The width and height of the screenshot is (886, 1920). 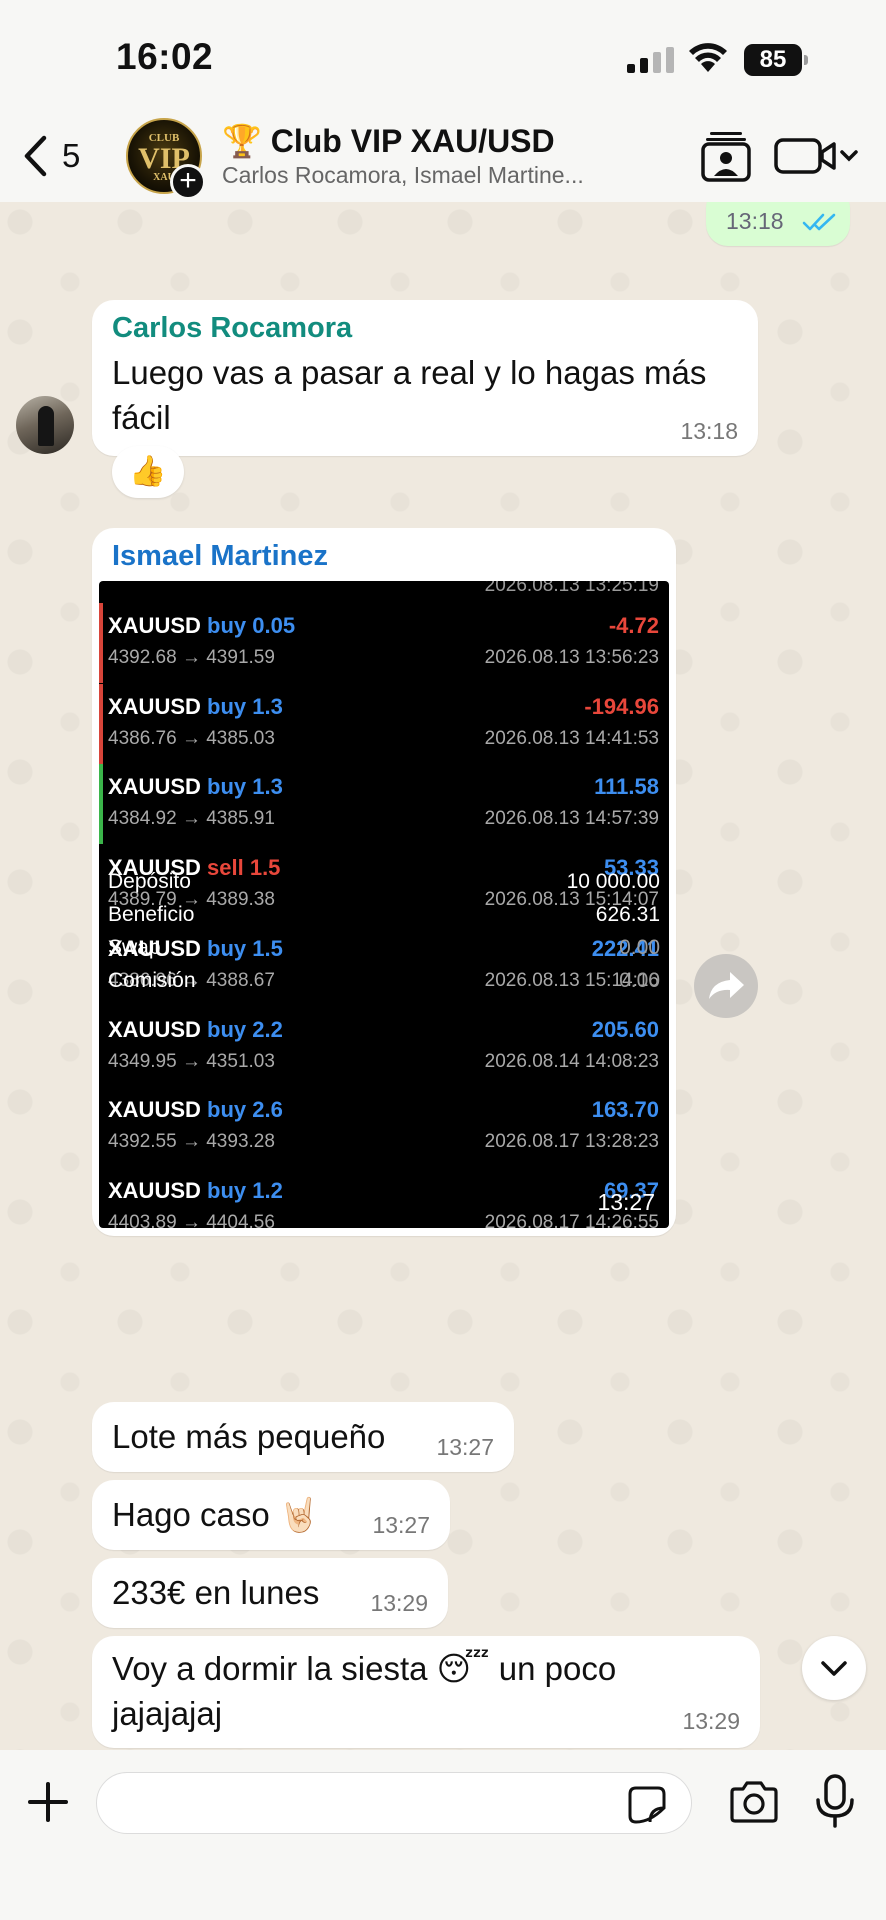 What do you see at coordinates (71, 155) in the screenshot?
I see `unread-count: 5` at bounding box center [71, 155].